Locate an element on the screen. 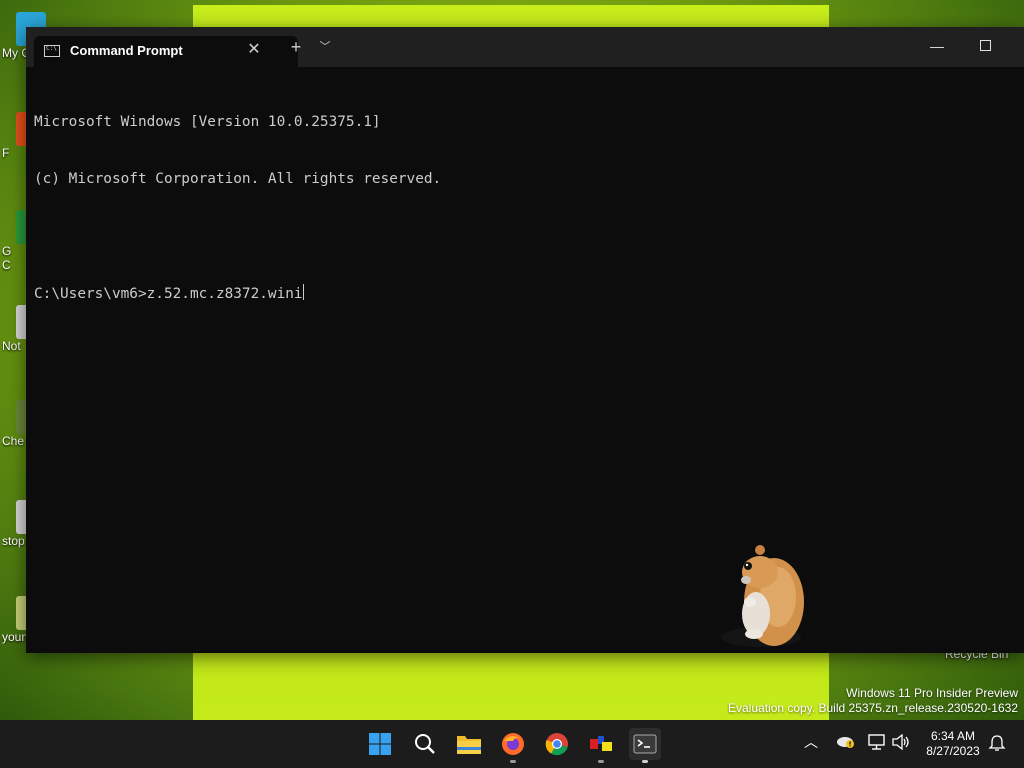 This screenshot has width=1024, height=768. watermark-line-1: Windows 11 Pro Insider Preview is located at coordinates (932, 693).